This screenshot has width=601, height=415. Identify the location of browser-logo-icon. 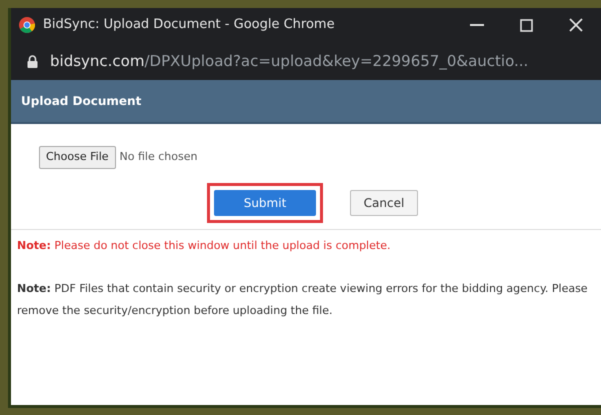
(27, 25).